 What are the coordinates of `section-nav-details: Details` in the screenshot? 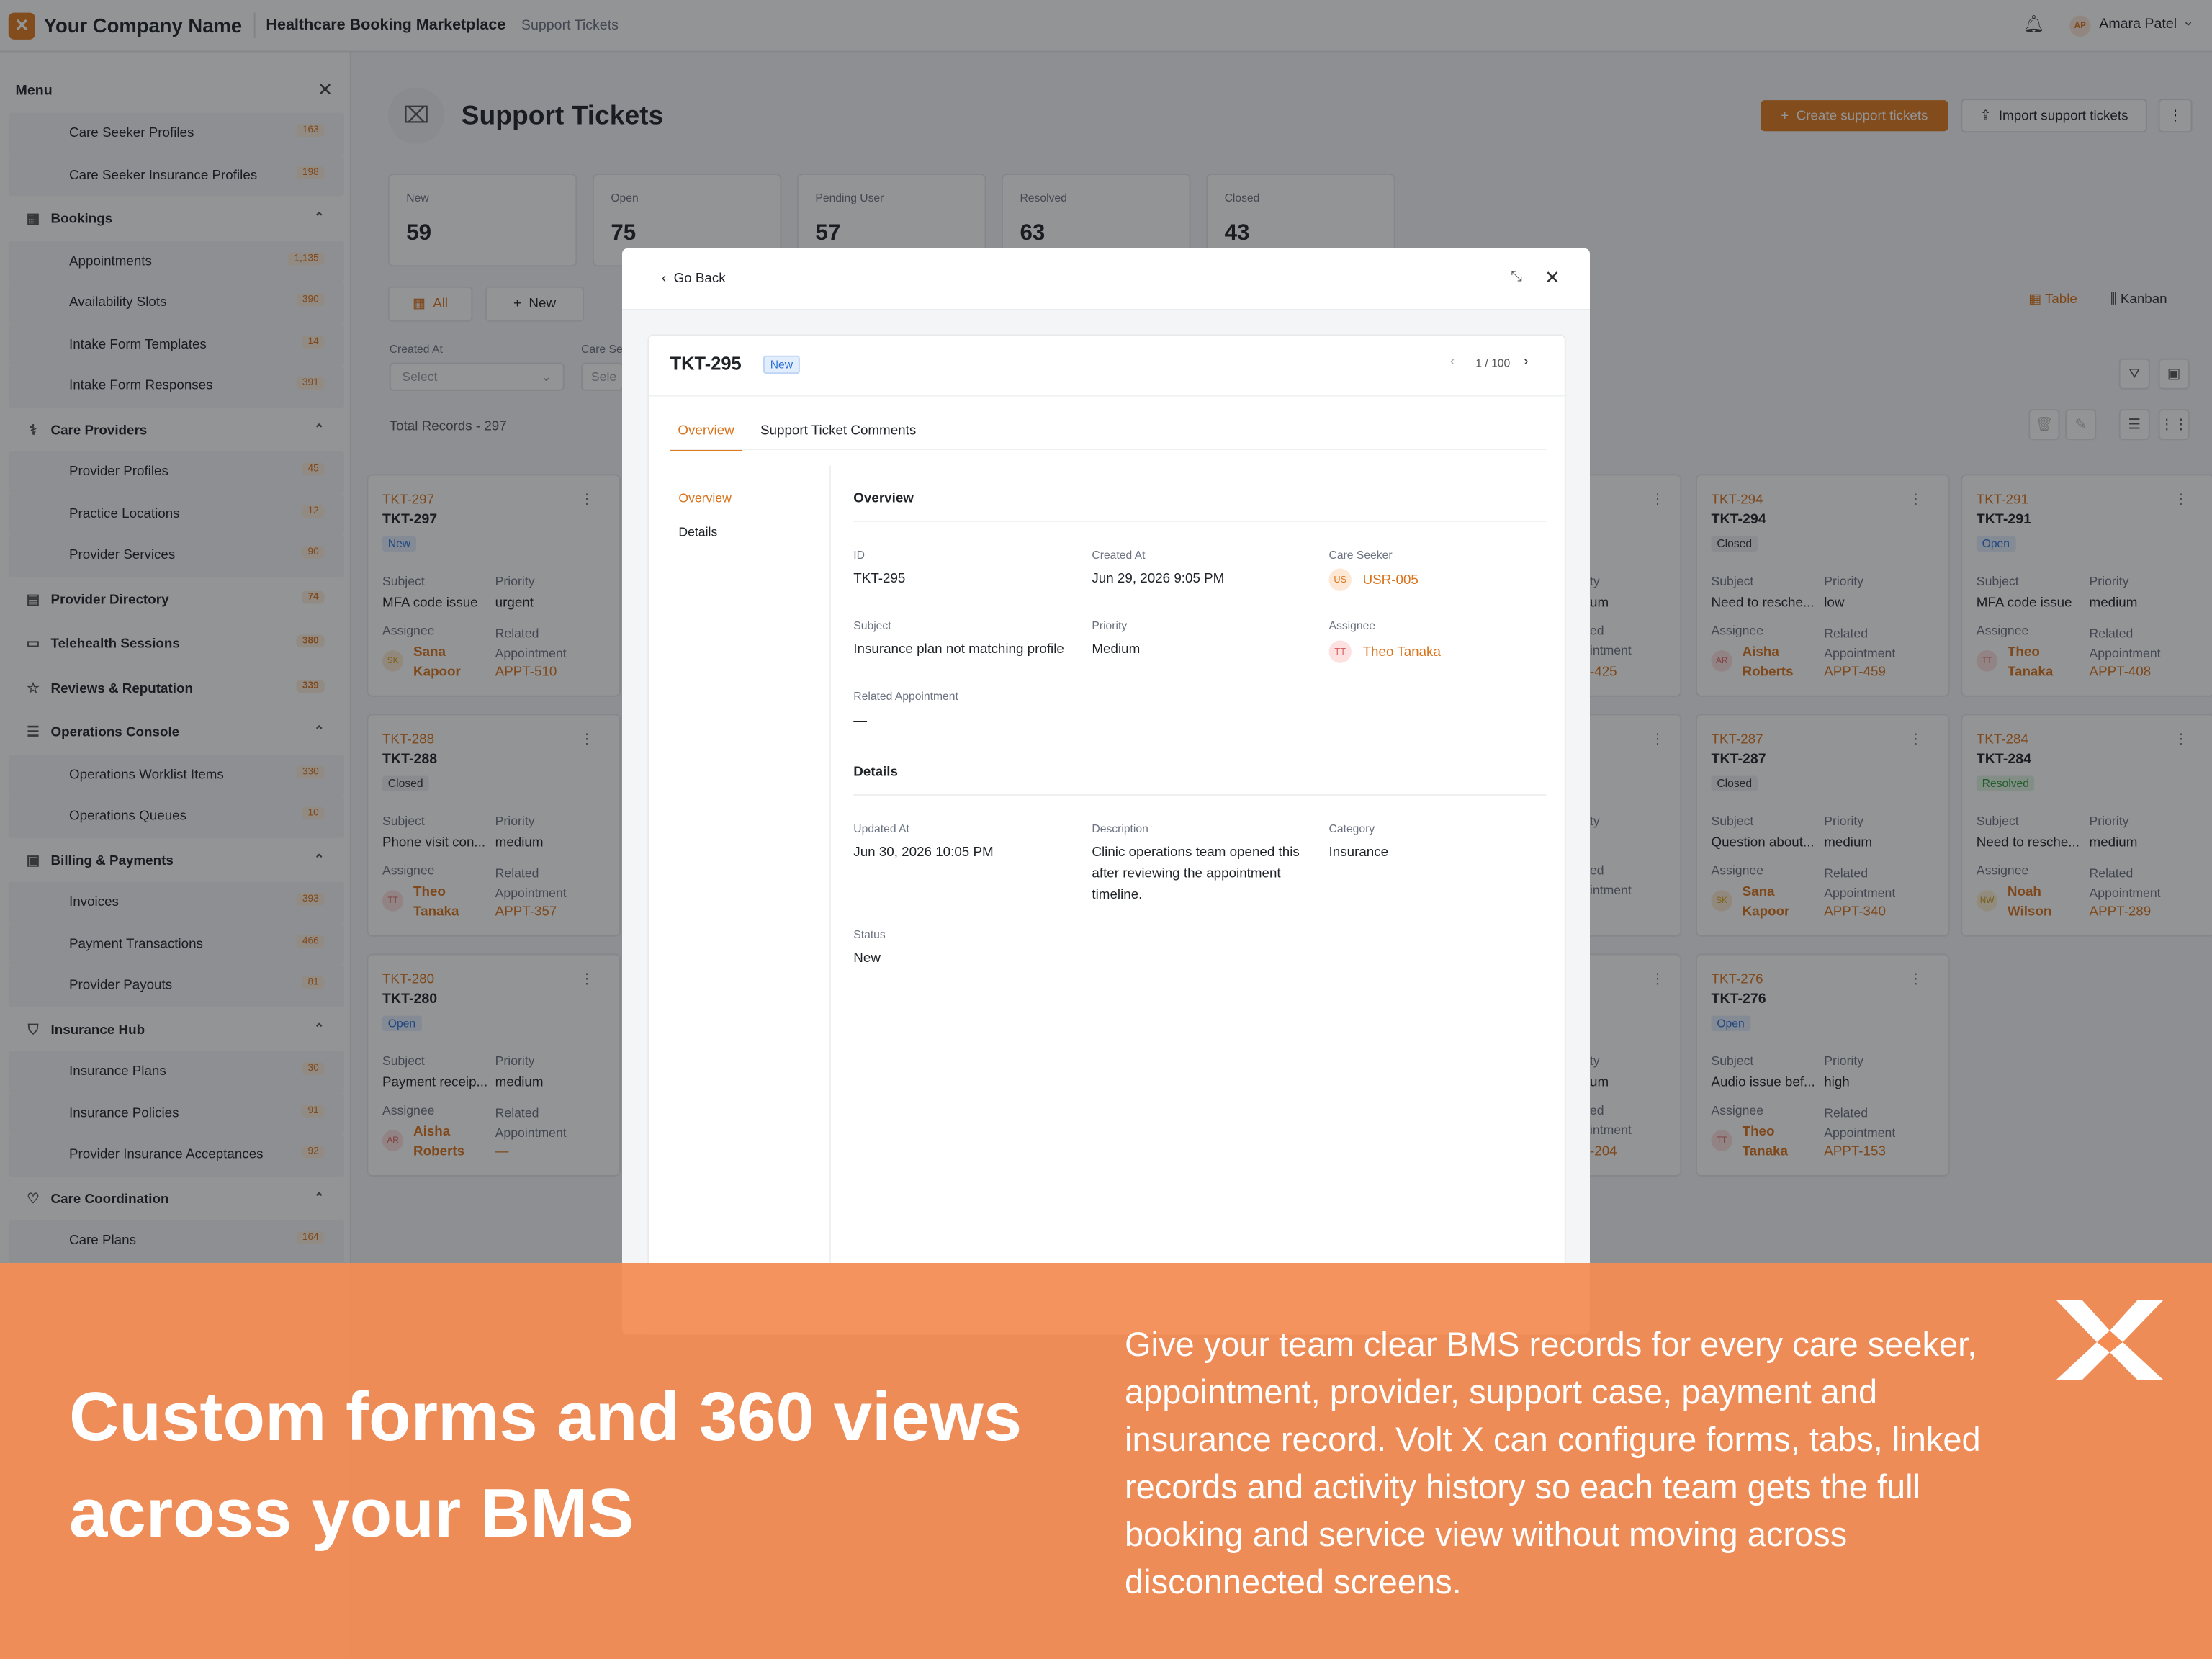 It's located at (697, 532).